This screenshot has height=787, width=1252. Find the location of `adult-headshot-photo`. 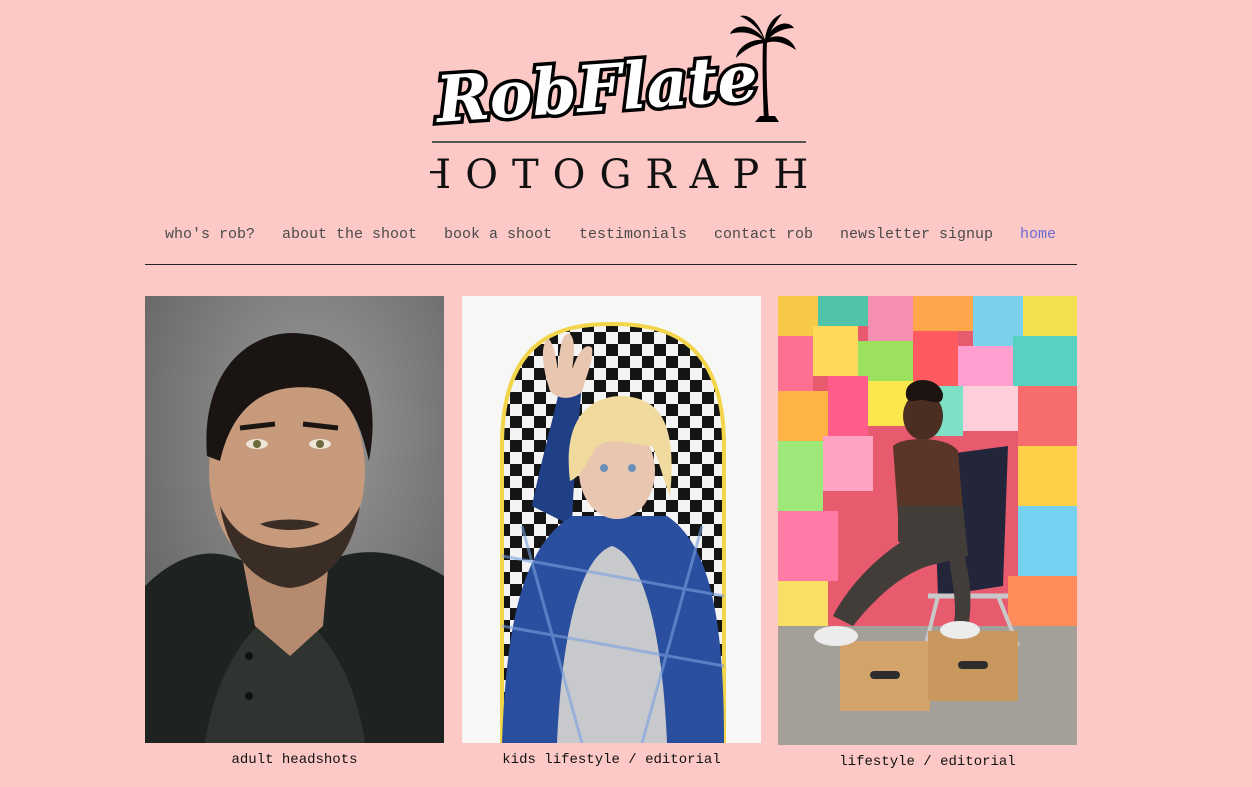

adult-headshot-photo is located at coordinates (294, 519).